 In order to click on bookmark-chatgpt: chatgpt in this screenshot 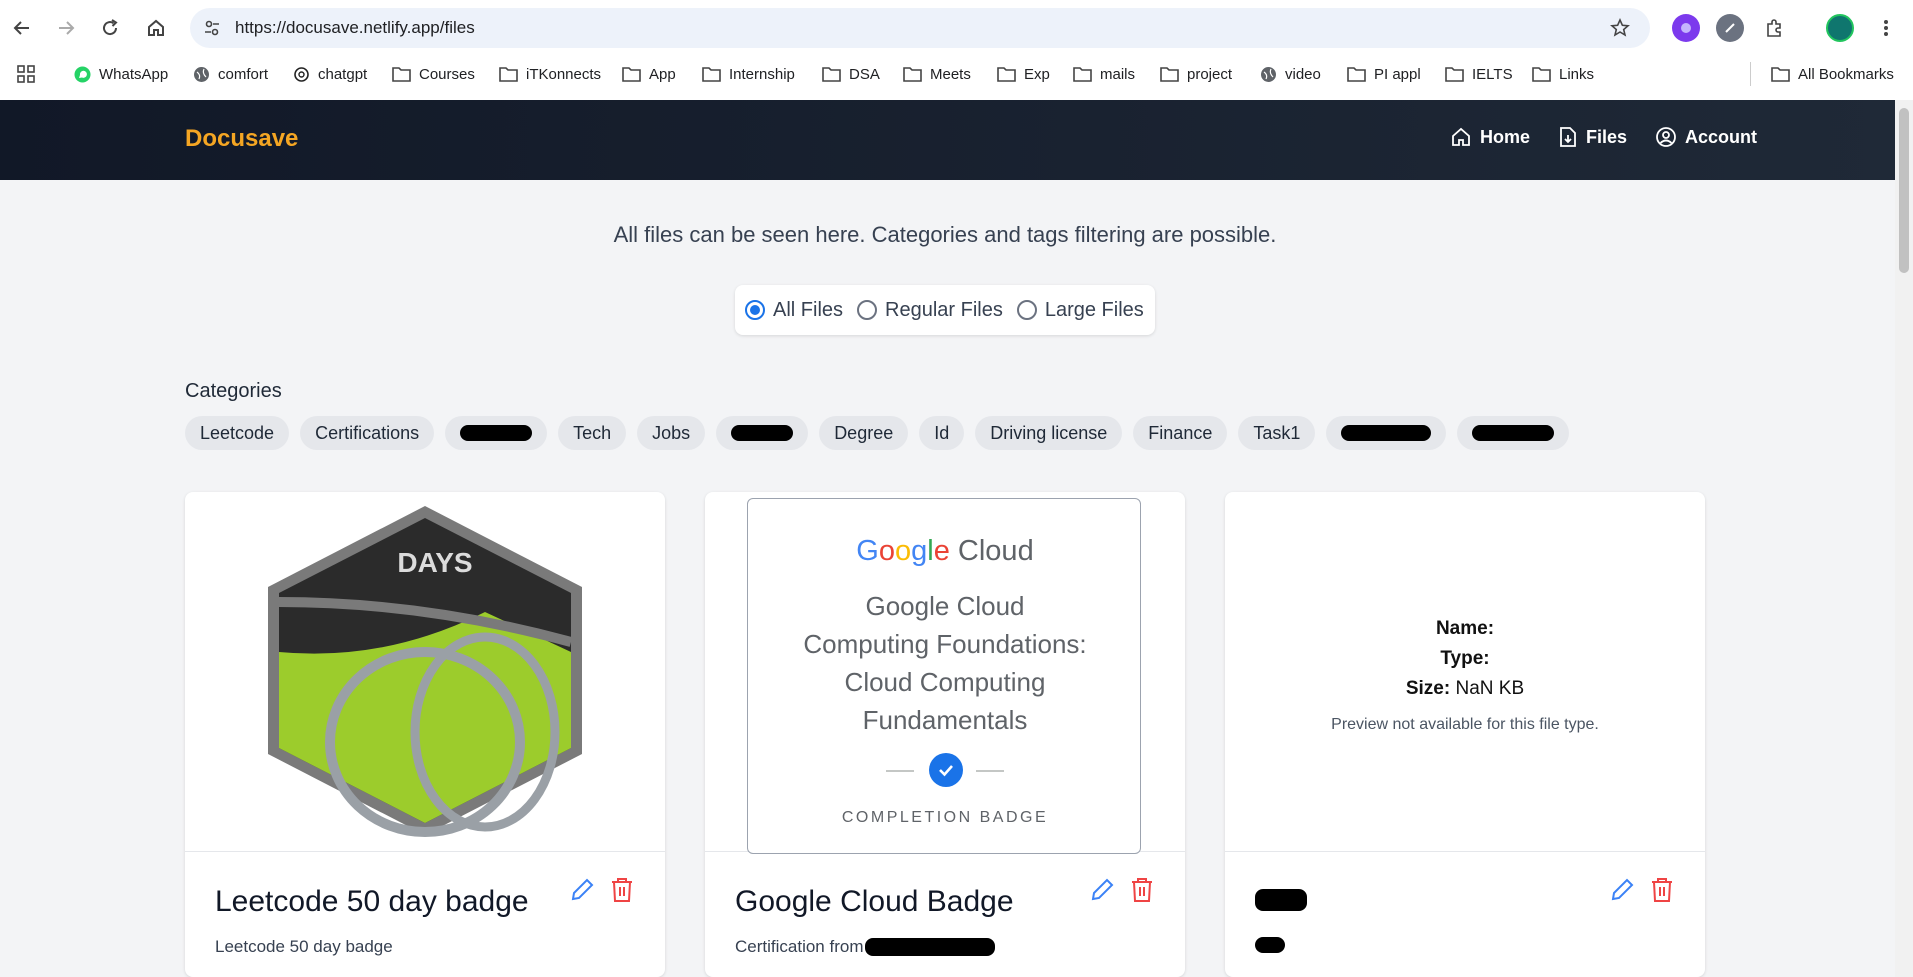, I will do `click(330, 74)`.